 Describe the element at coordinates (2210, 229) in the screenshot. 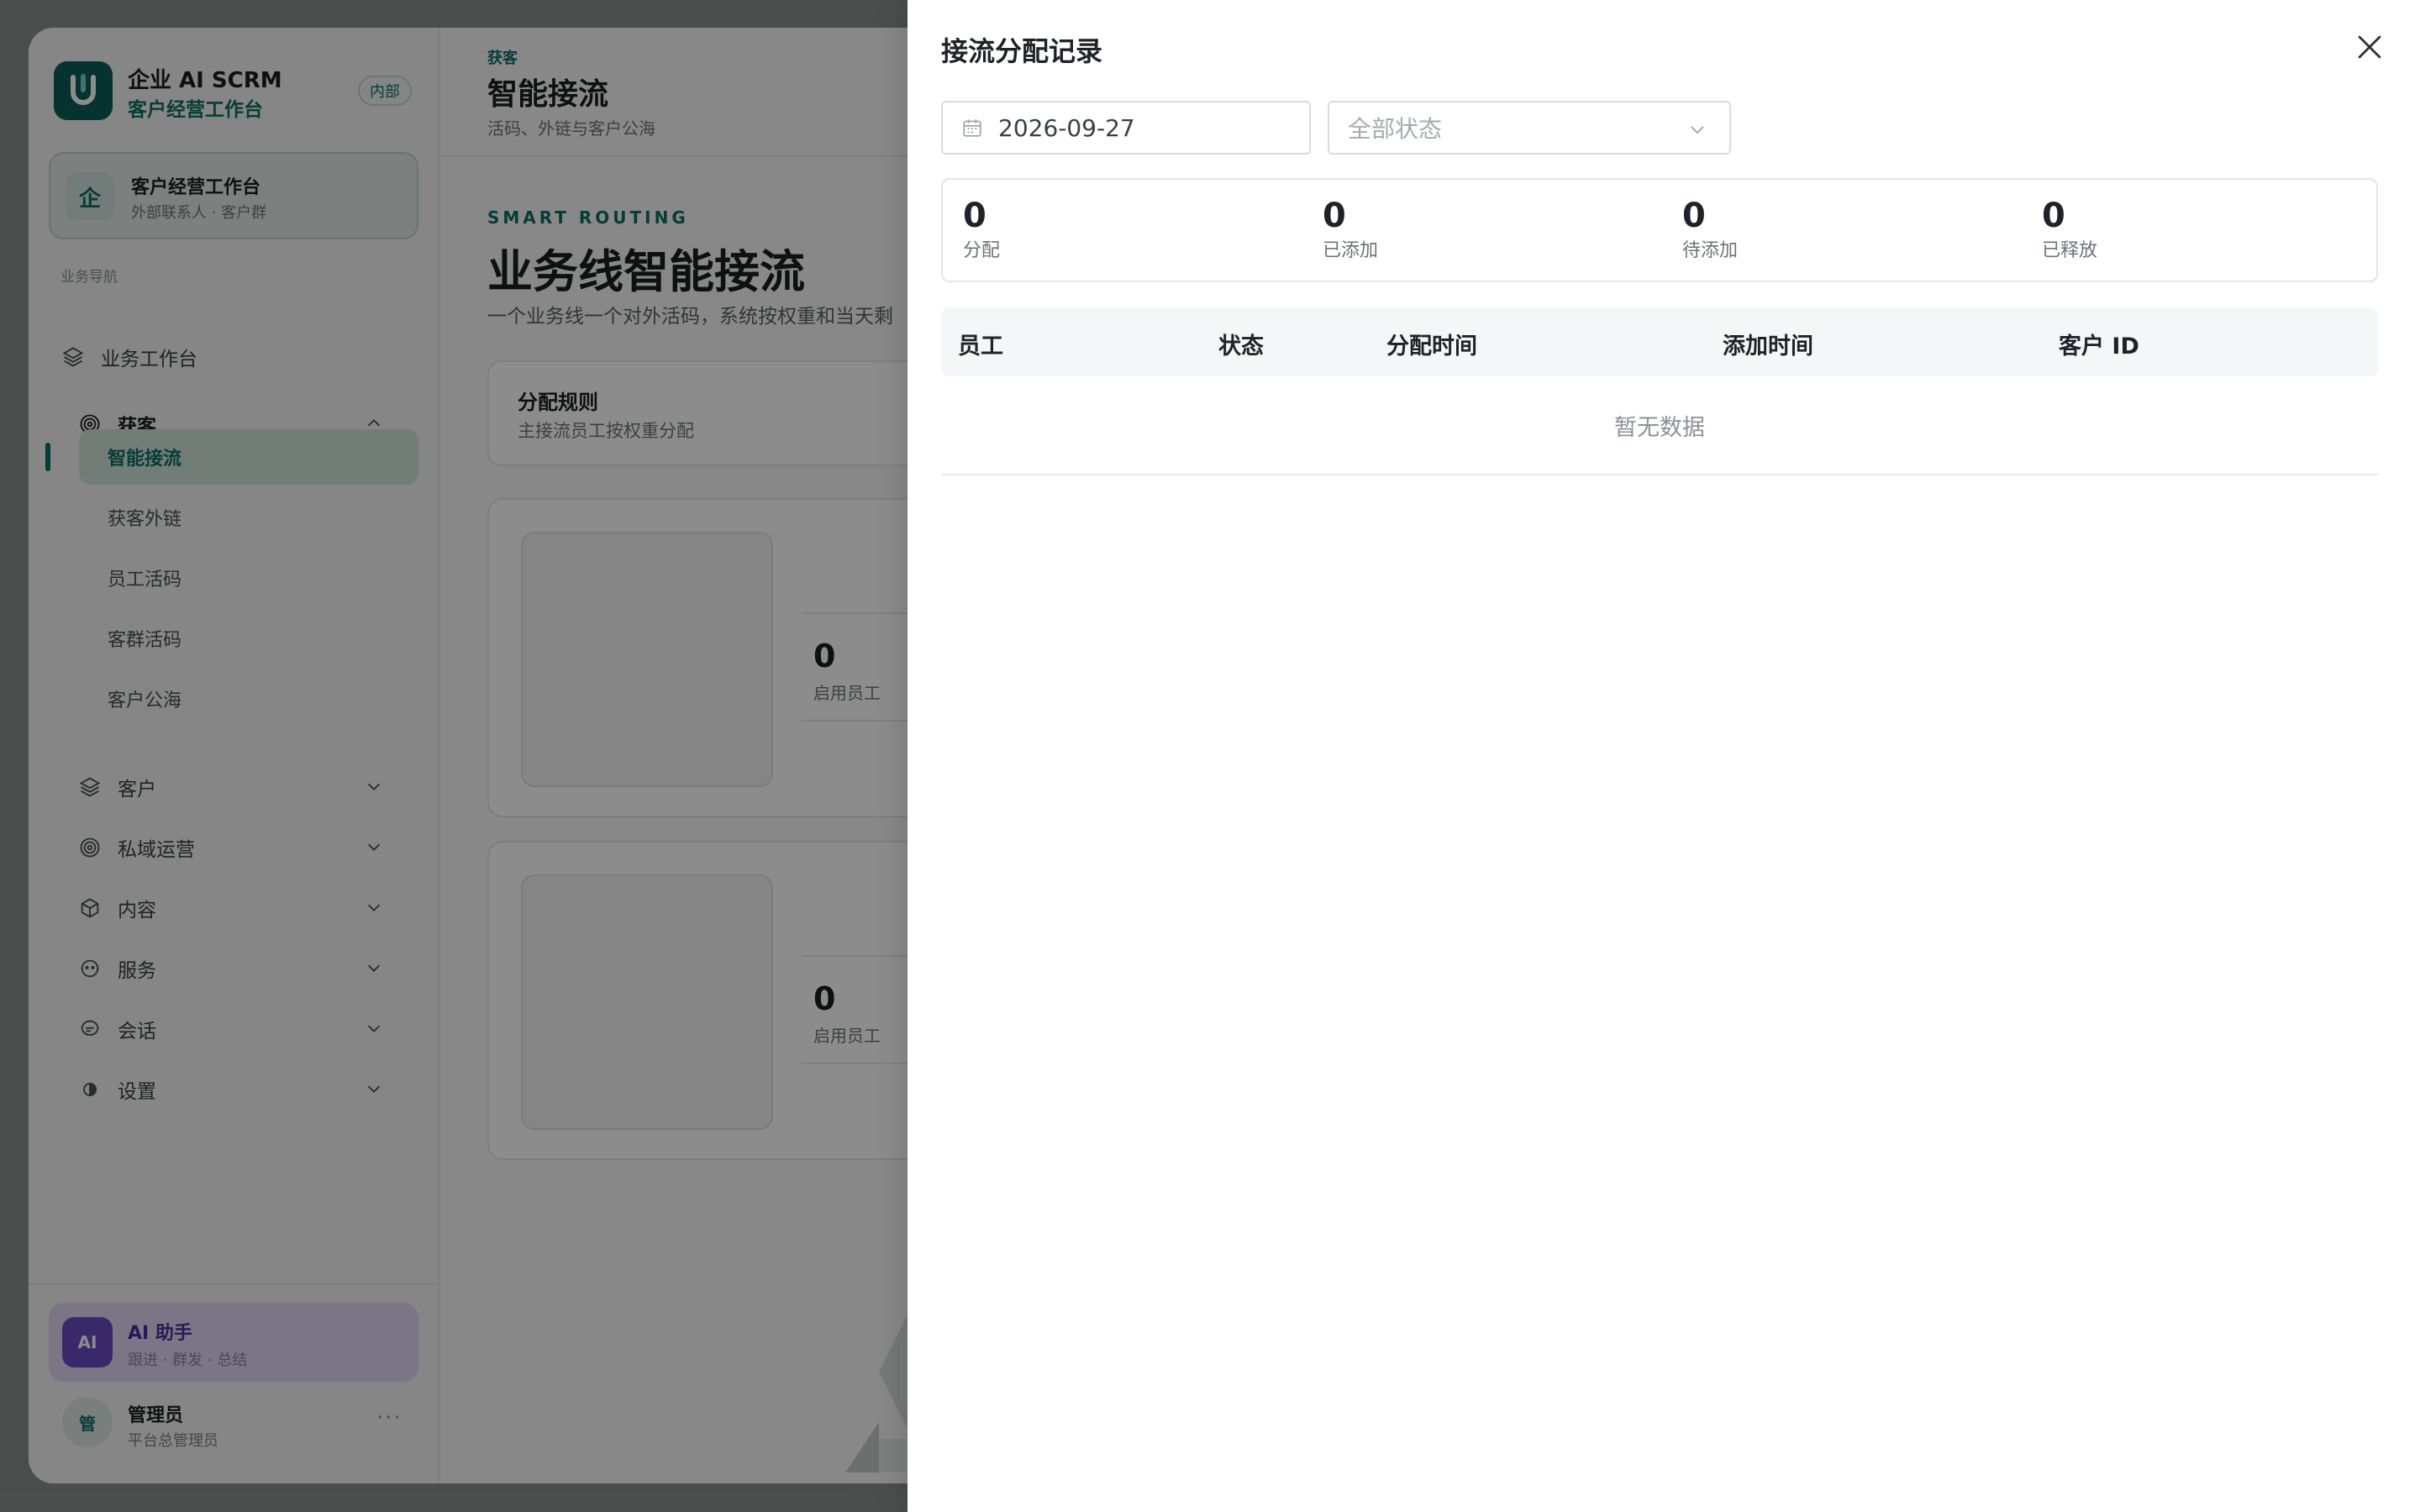

I see `stat-released: 0 已释放` at that location.